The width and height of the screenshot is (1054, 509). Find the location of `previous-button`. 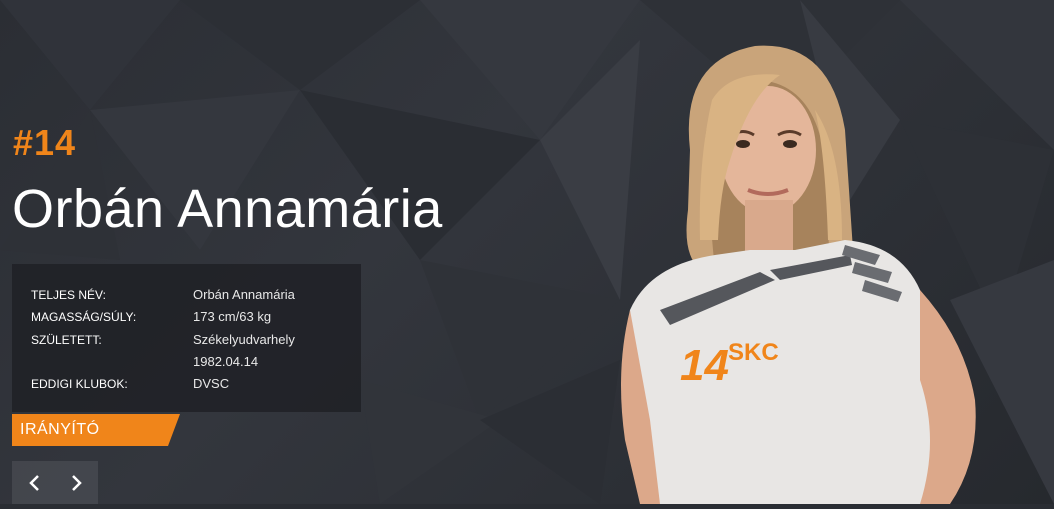

previous-button is located at coordinates (33, 482).